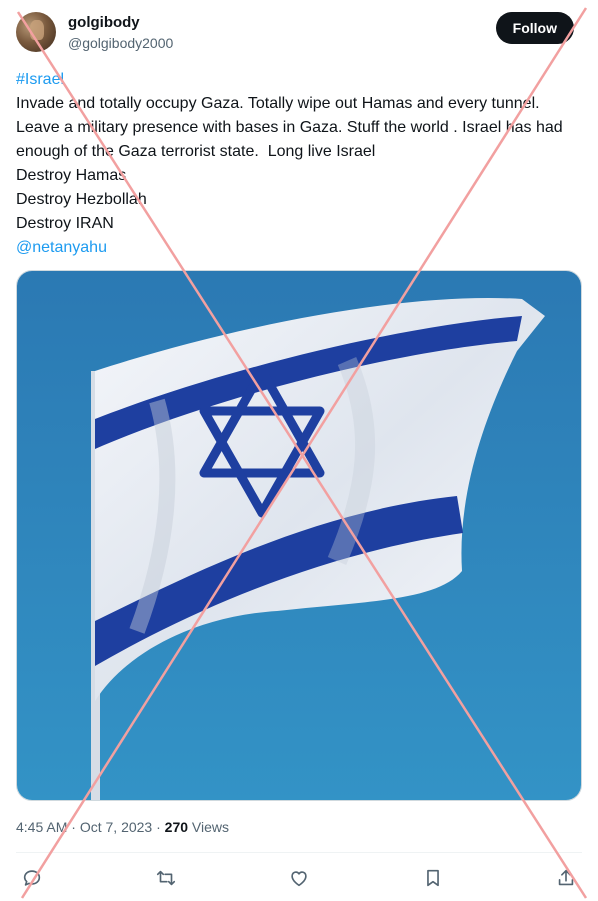  I want to click on bookmark-button, so click(433, 878).